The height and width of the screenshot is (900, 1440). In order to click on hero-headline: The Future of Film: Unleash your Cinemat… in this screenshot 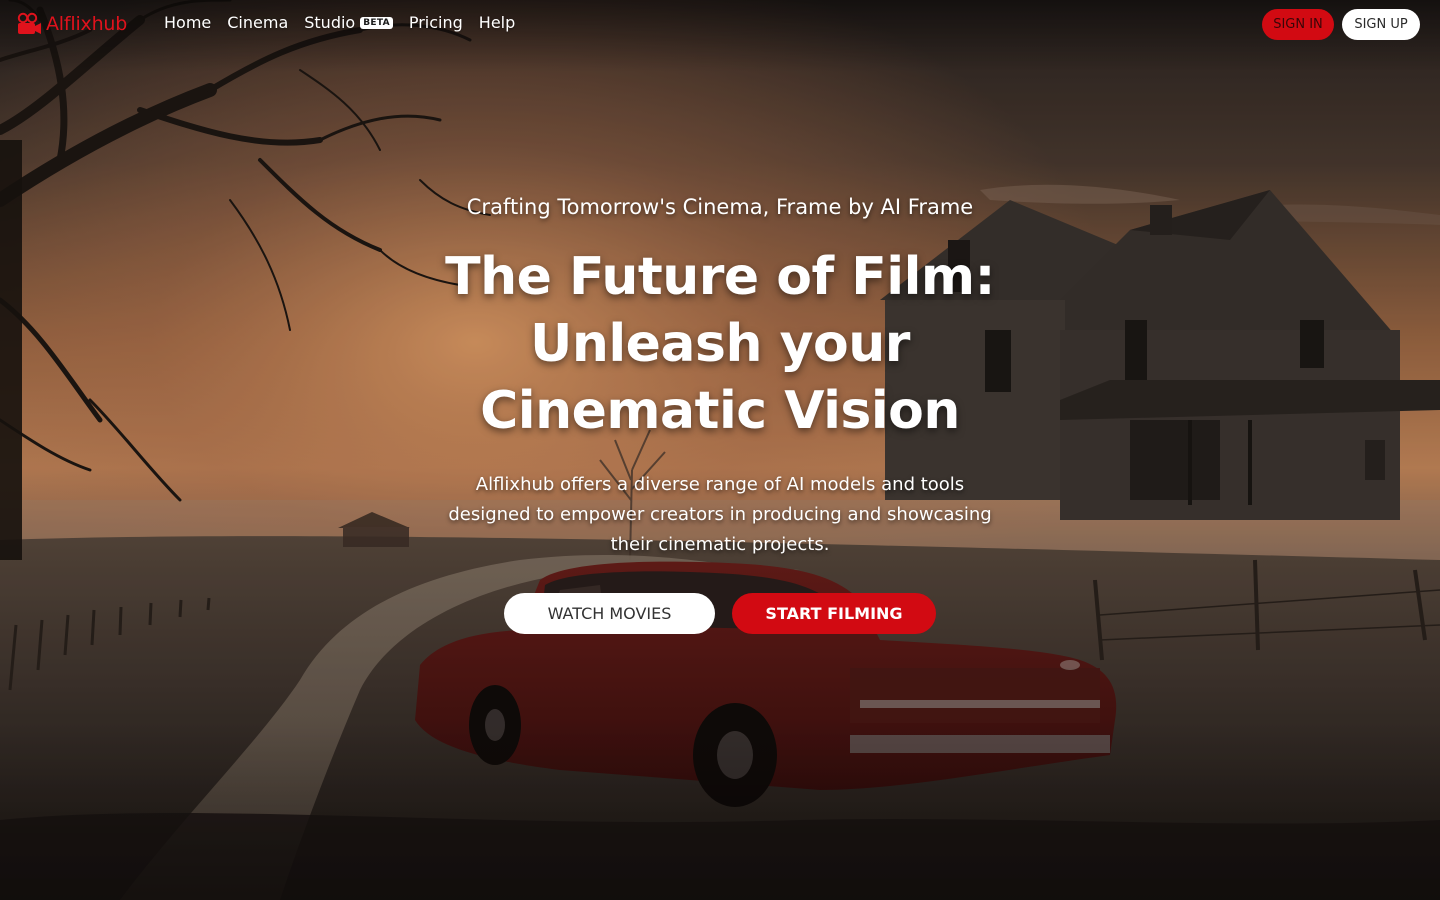, I will do `click(720, 344)`.